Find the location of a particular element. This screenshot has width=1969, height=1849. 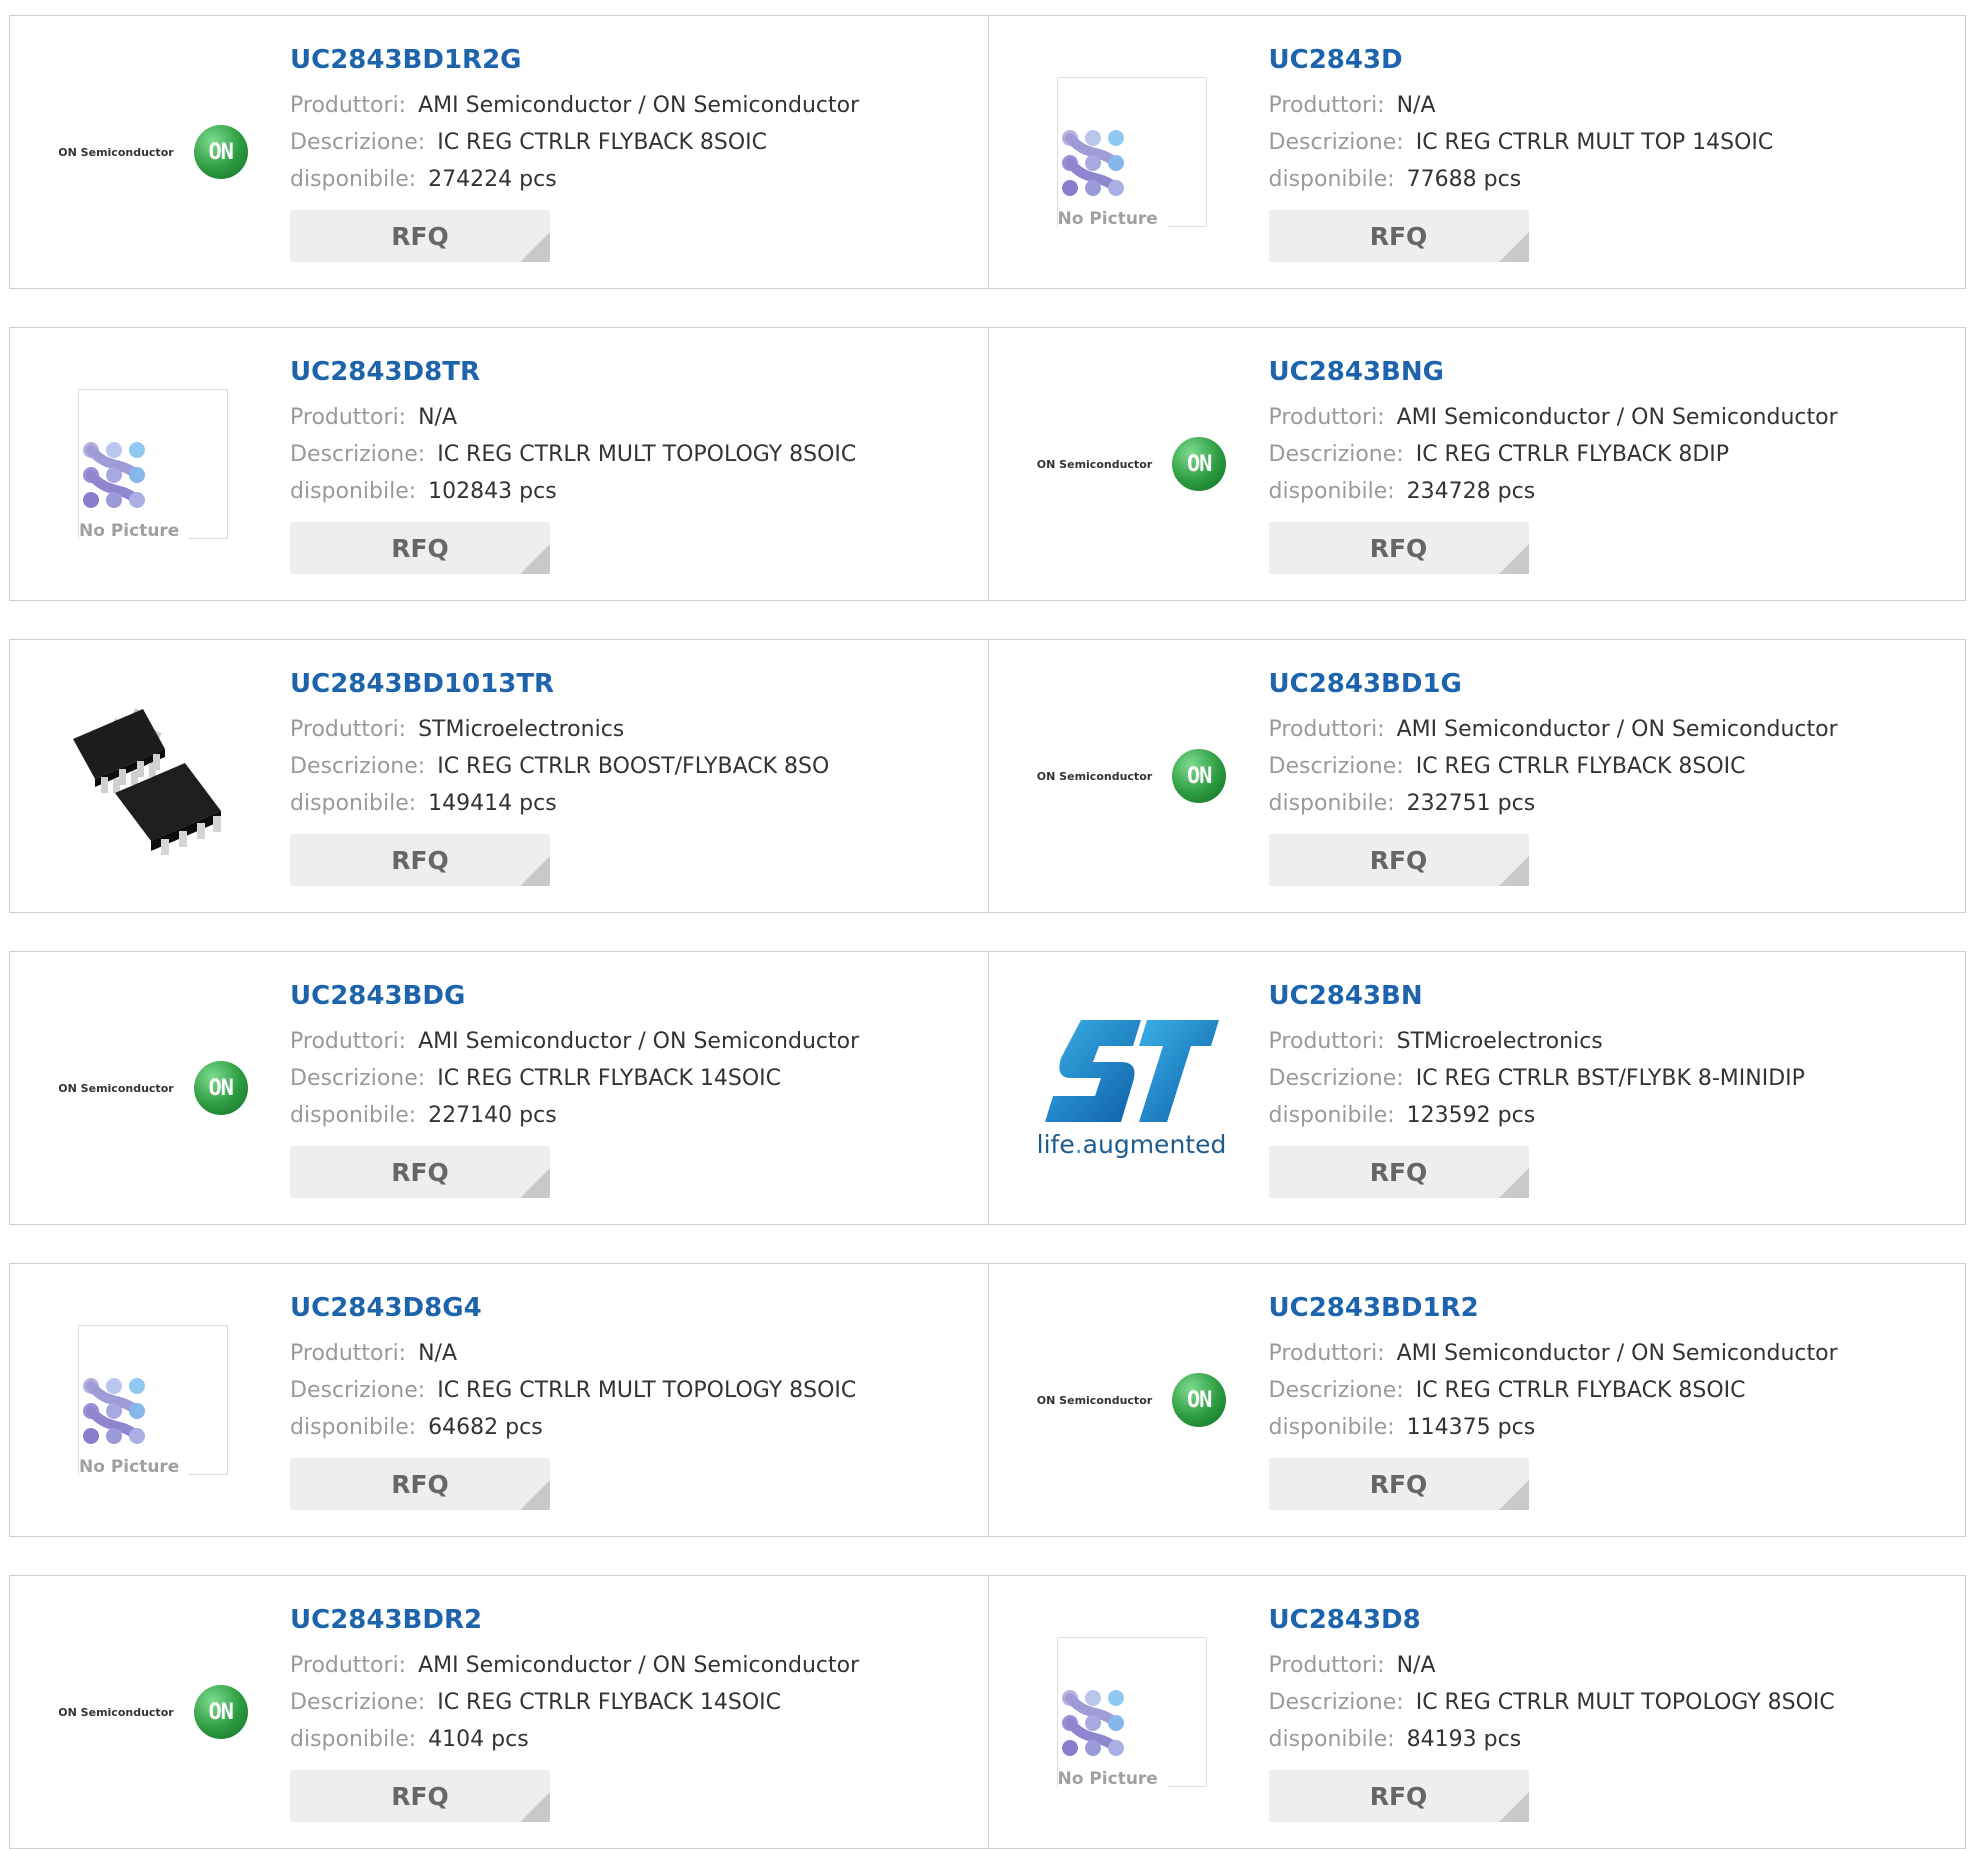

part-number-link: UC2843D8 is located at coordinates (1612, 1620).